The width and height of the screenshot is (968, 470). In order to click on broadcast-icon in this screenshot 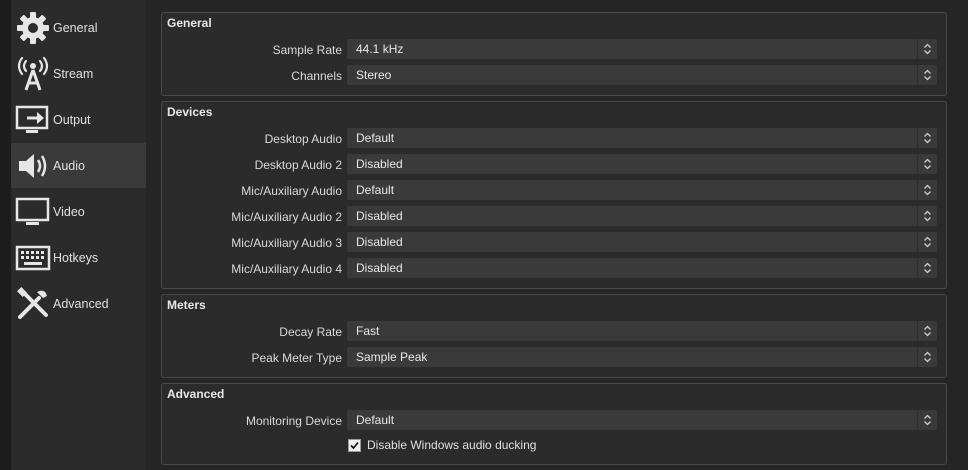, I will do `click(33, 74)`.